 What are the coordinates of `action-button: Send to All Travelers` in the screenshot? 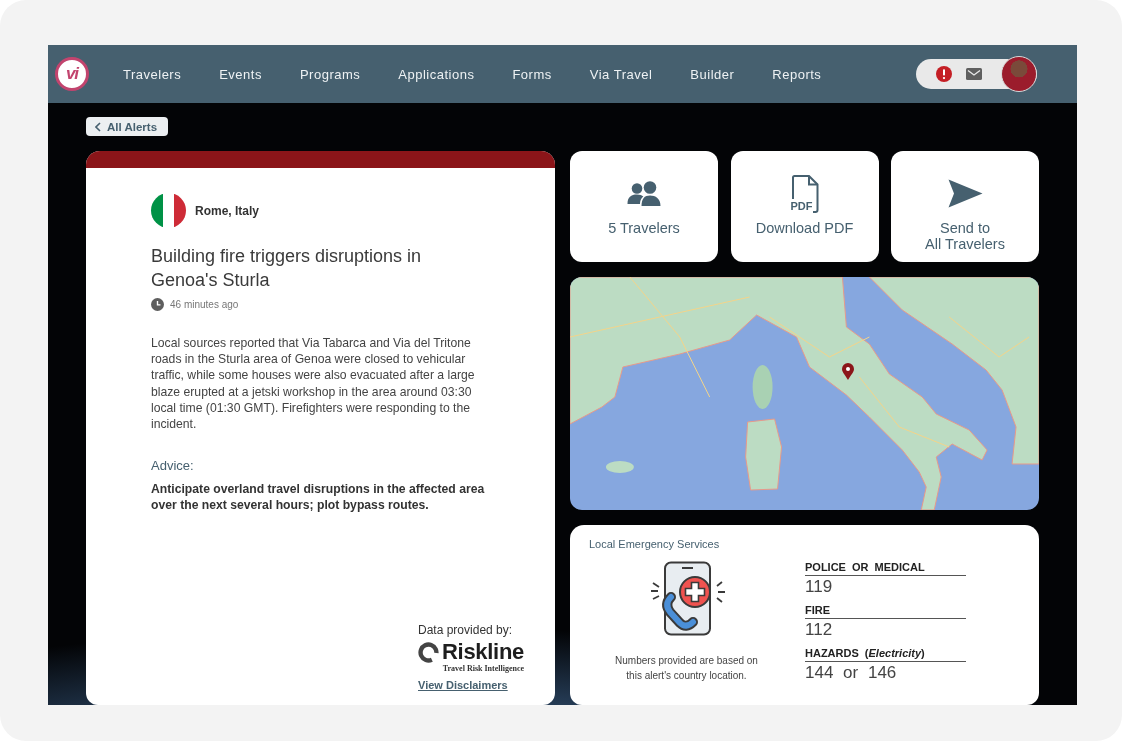 It's located at (965, 206).